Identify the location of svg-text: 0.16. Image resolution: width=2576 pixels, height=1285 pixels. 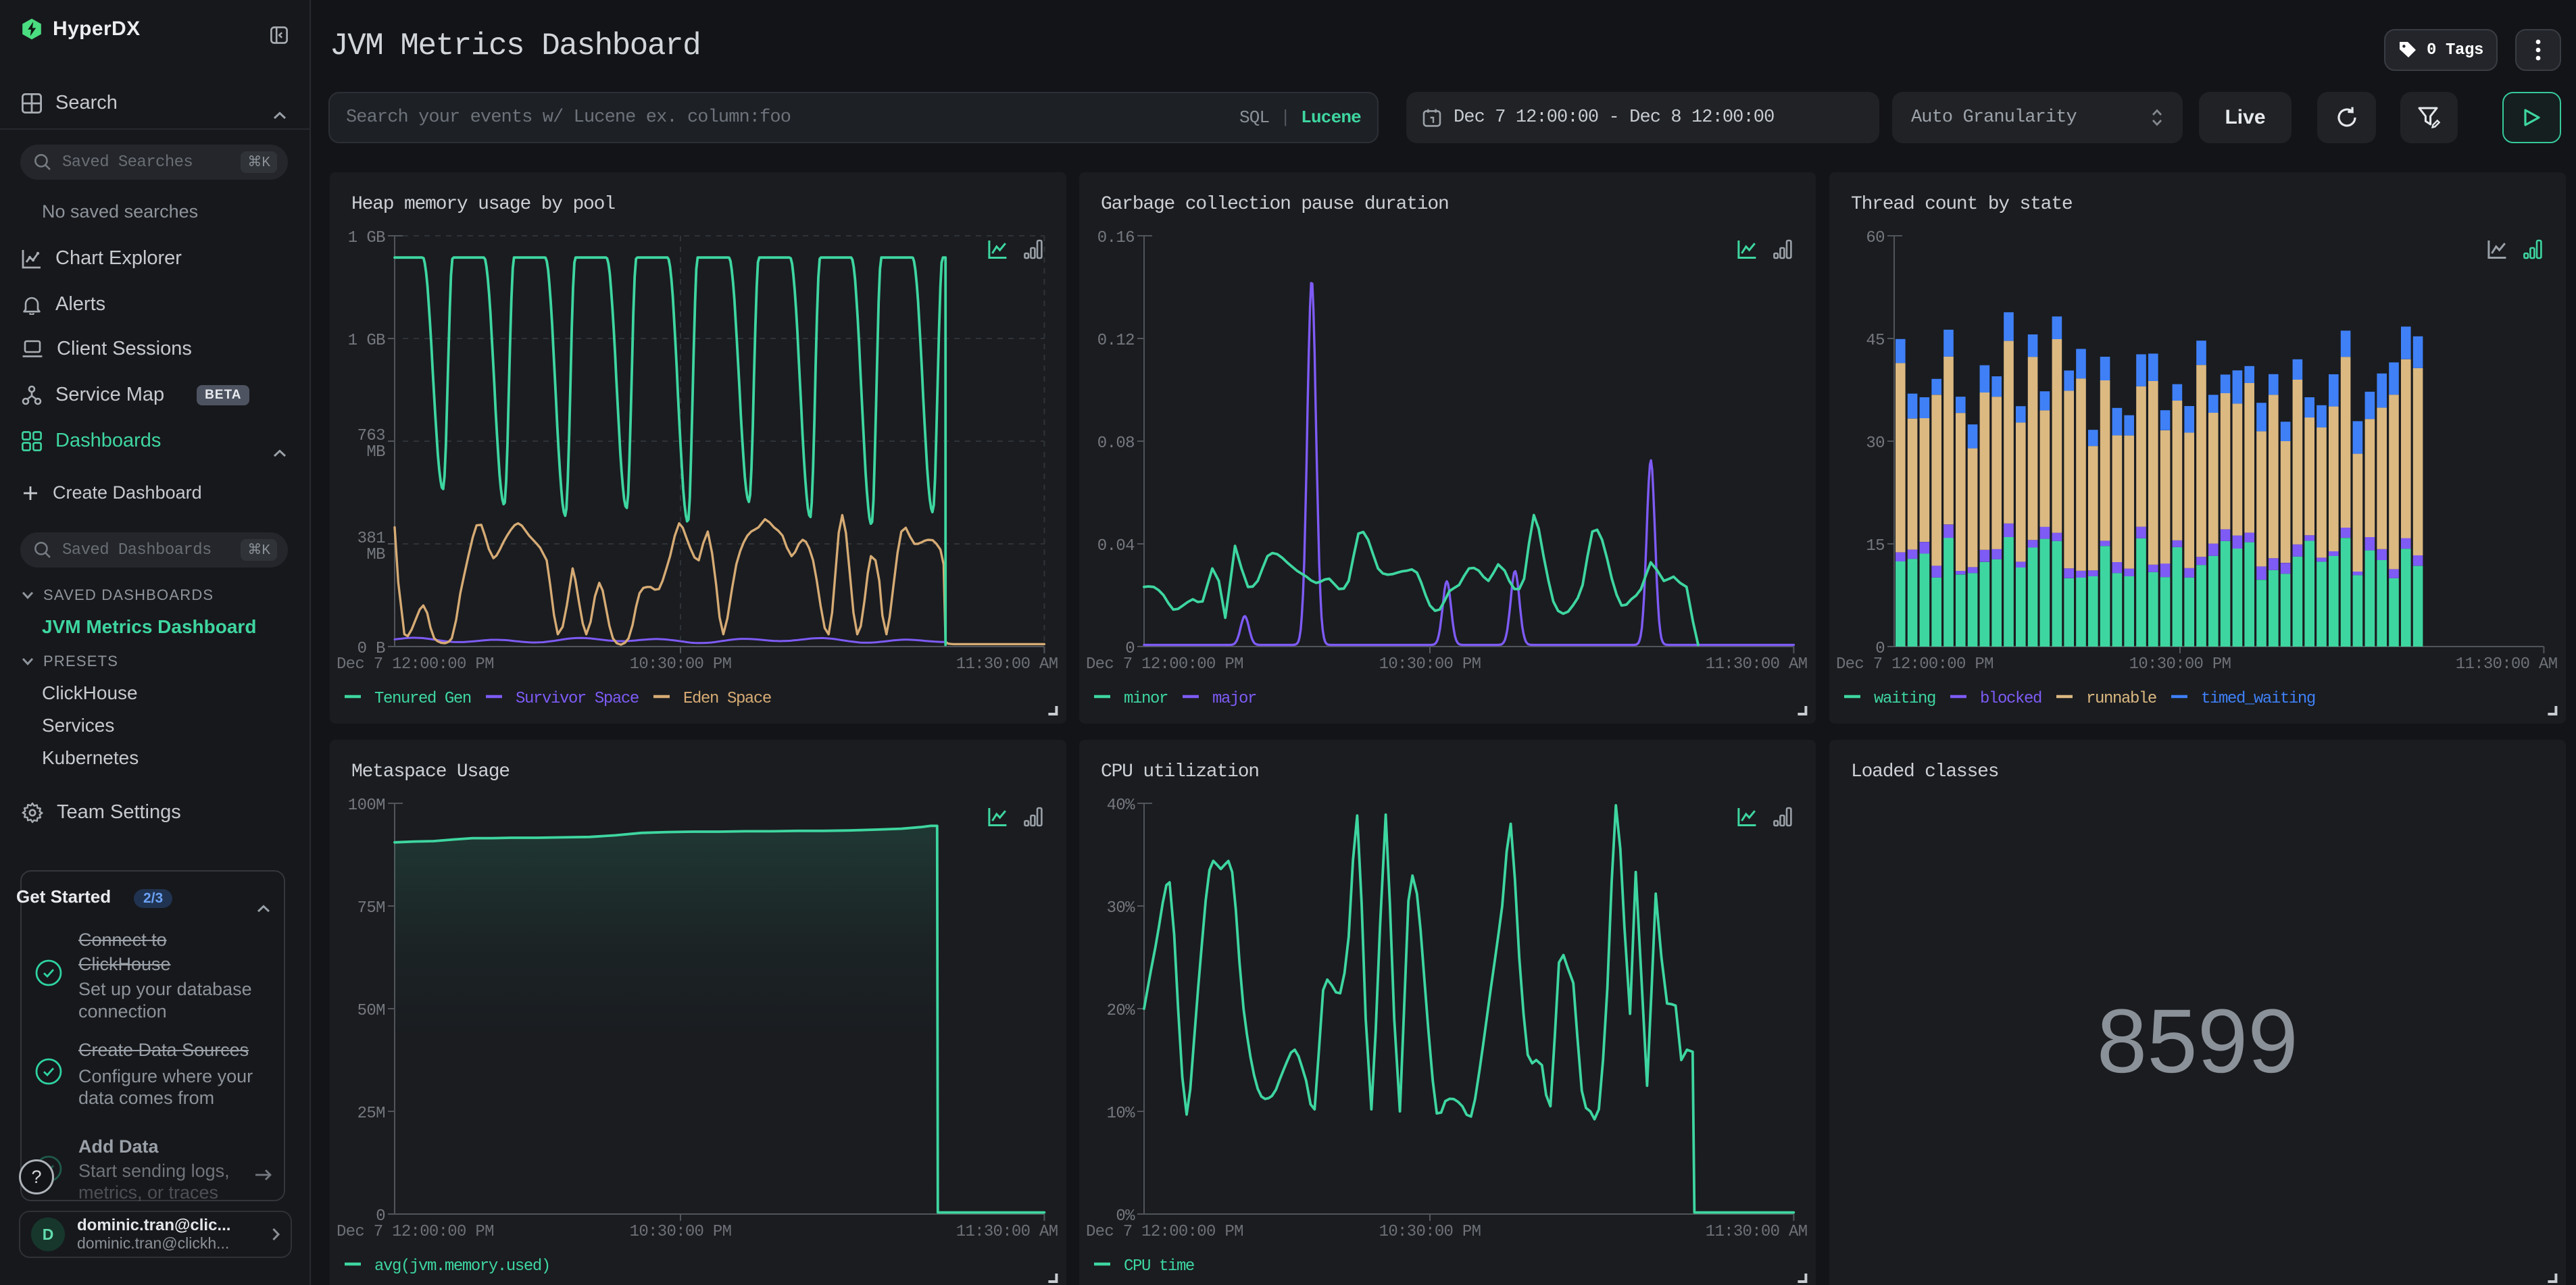
(1116, 238).